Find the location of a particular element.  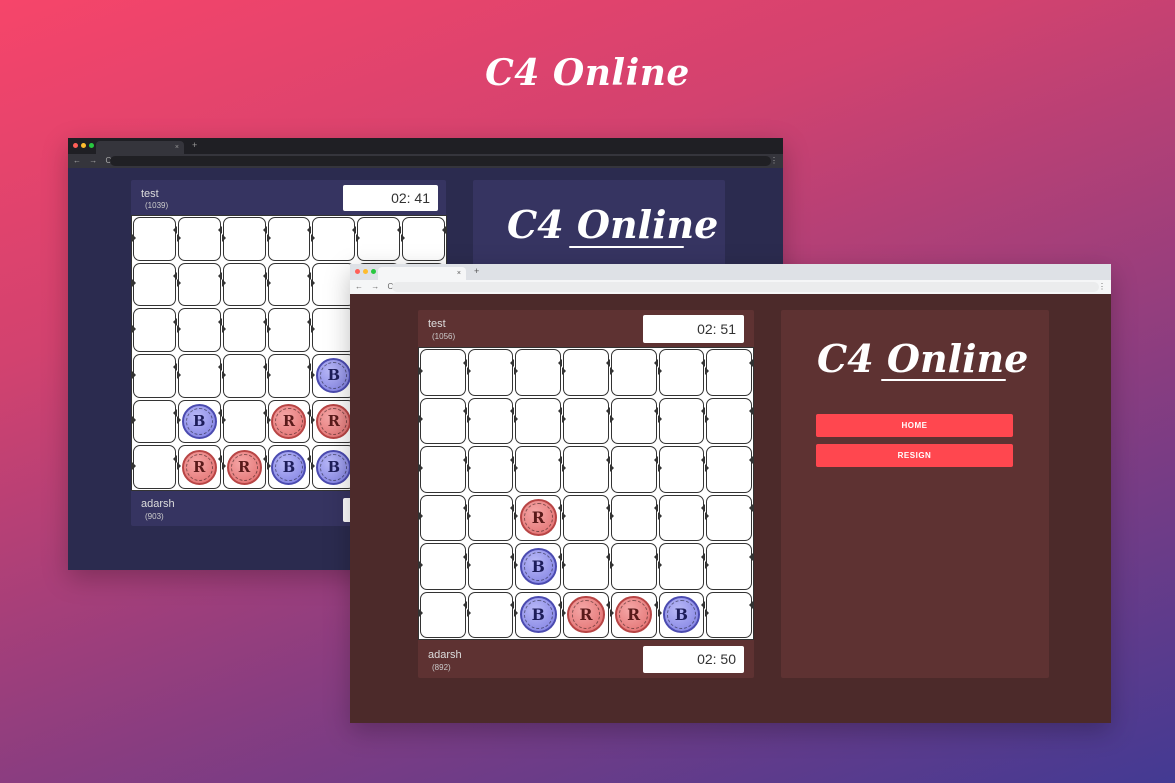

resign-button: RESIGN is located at coordinates (914, 455).